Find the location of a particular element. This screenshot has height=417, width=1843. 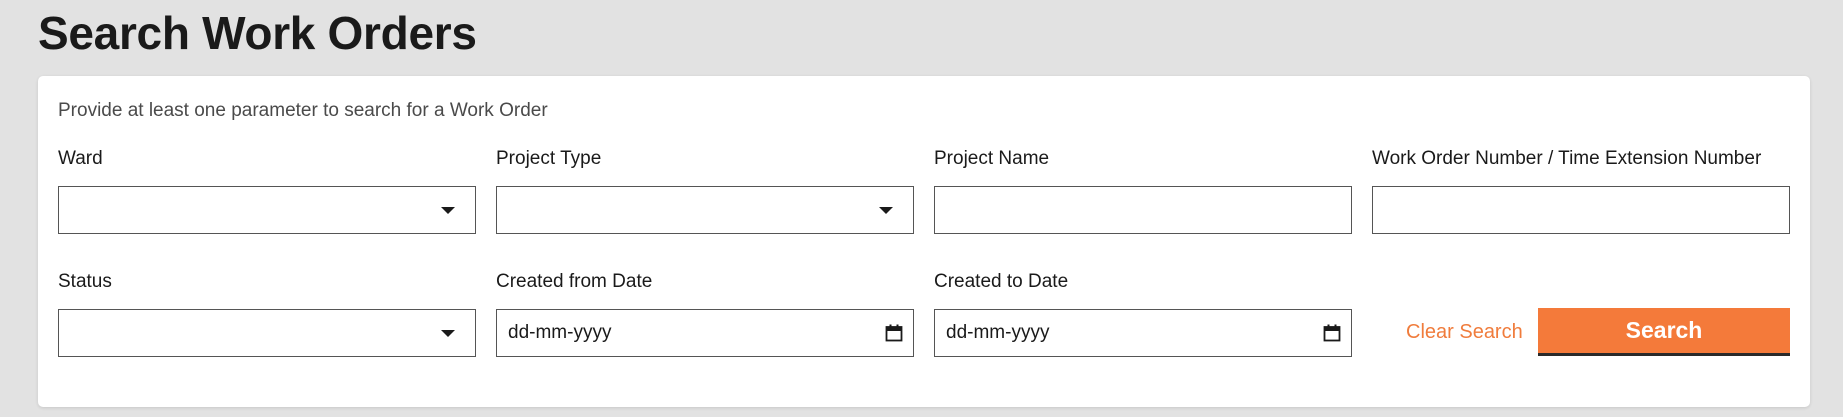

created-to-value: dd-mm-yyyy is located at coordinates (998, 332).